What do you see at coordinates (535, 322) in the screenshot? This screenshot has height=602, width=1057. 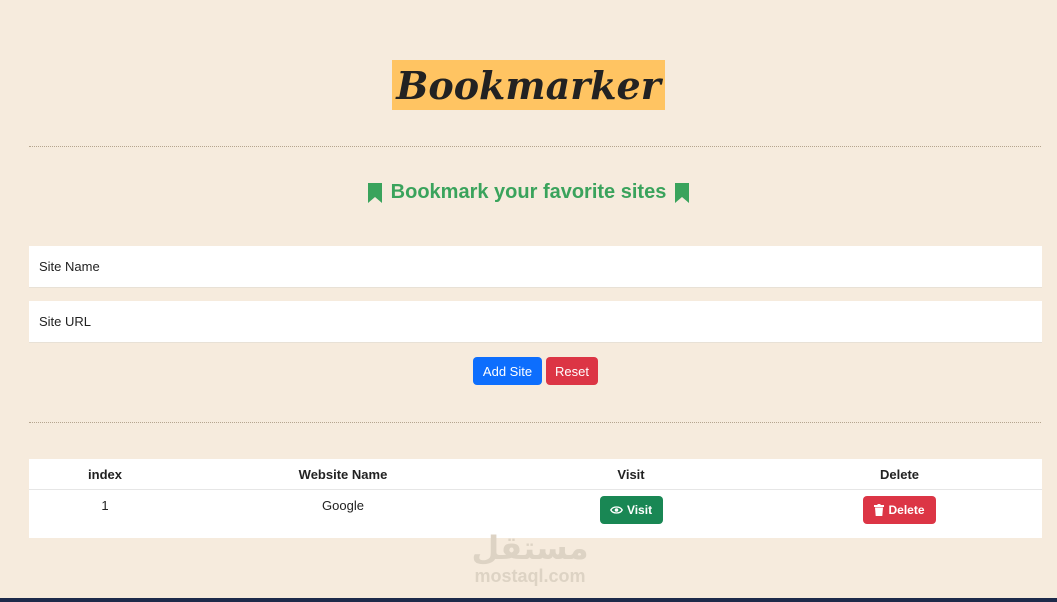 I see `site-url-input` at bounding box center [535, 322].